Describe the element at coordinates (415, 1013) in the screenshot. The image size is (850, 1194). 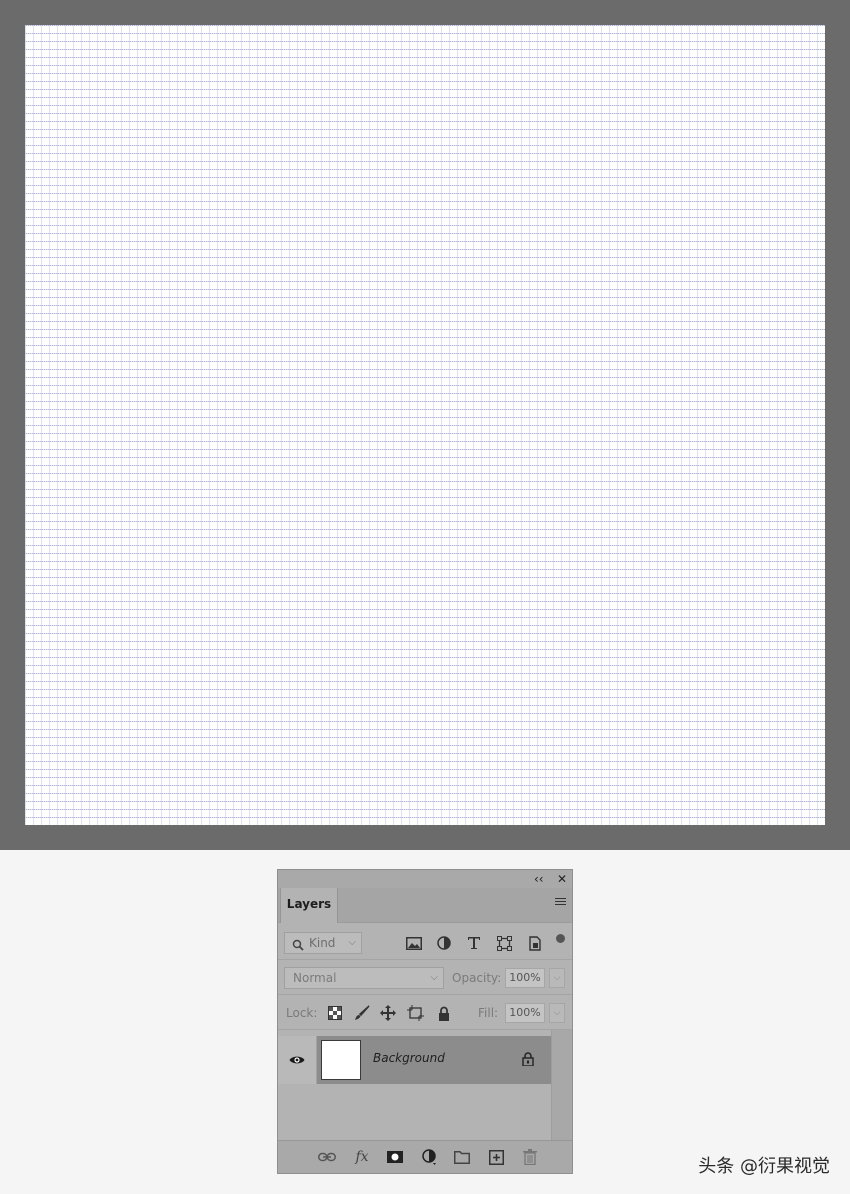
I see `lock-artboard-icon` at that location.